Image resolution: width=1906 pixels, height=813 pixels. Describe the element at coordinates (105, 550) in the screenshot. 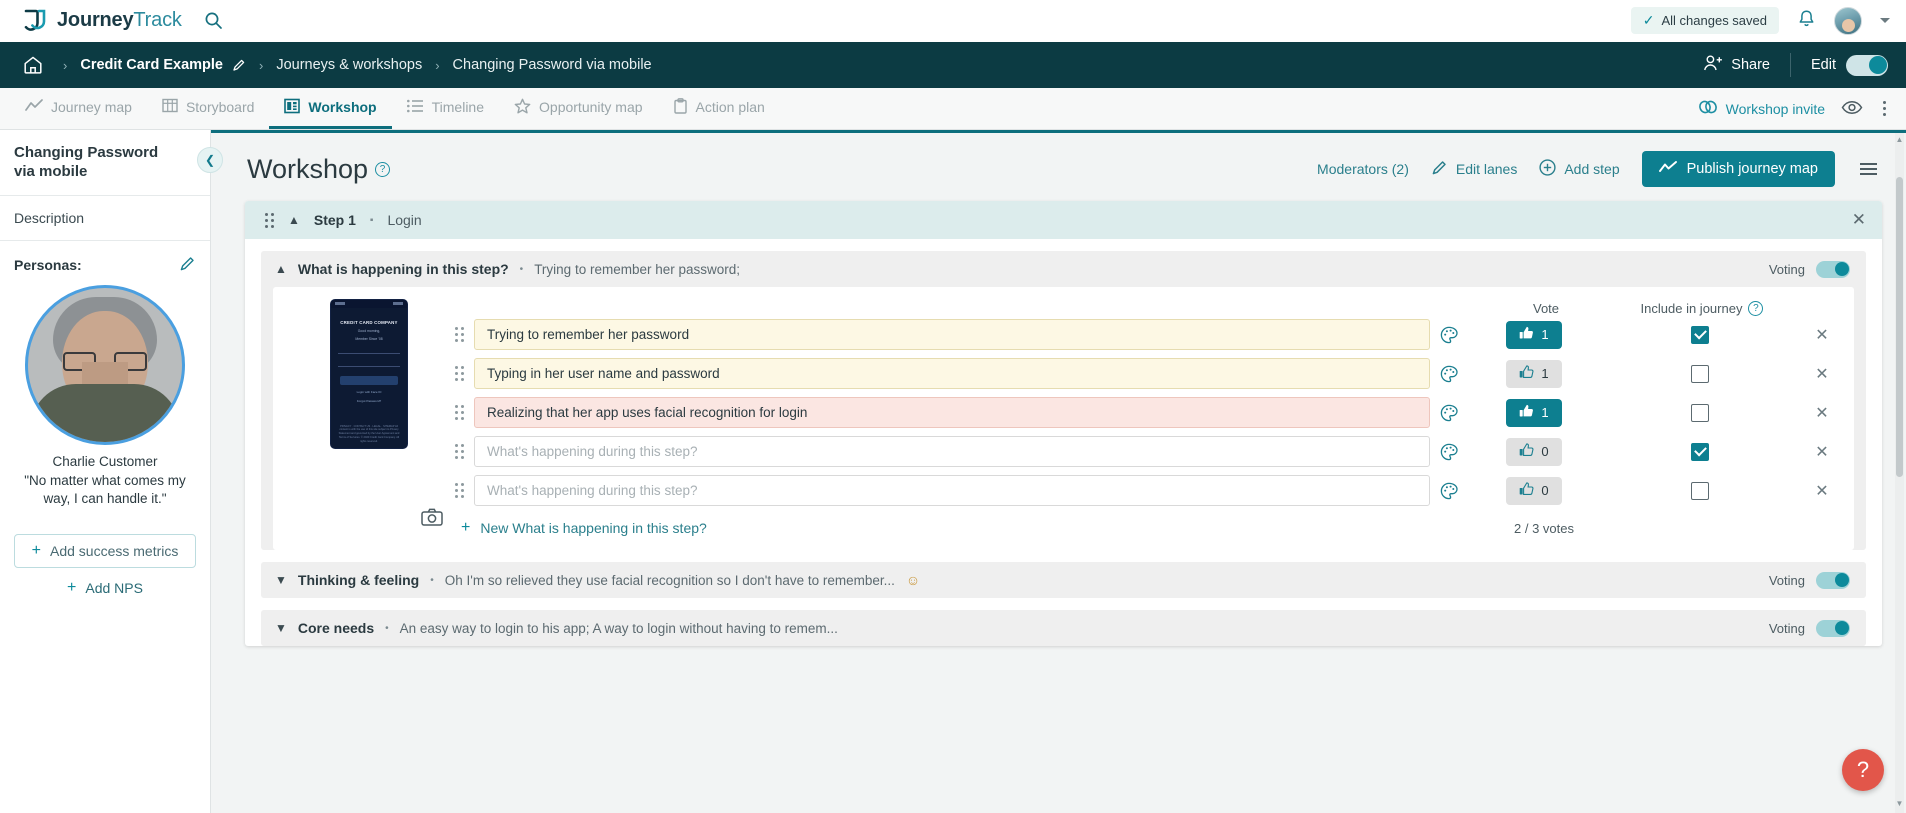

I see `add-success-metrics-button: + Add success metrics` at that location.